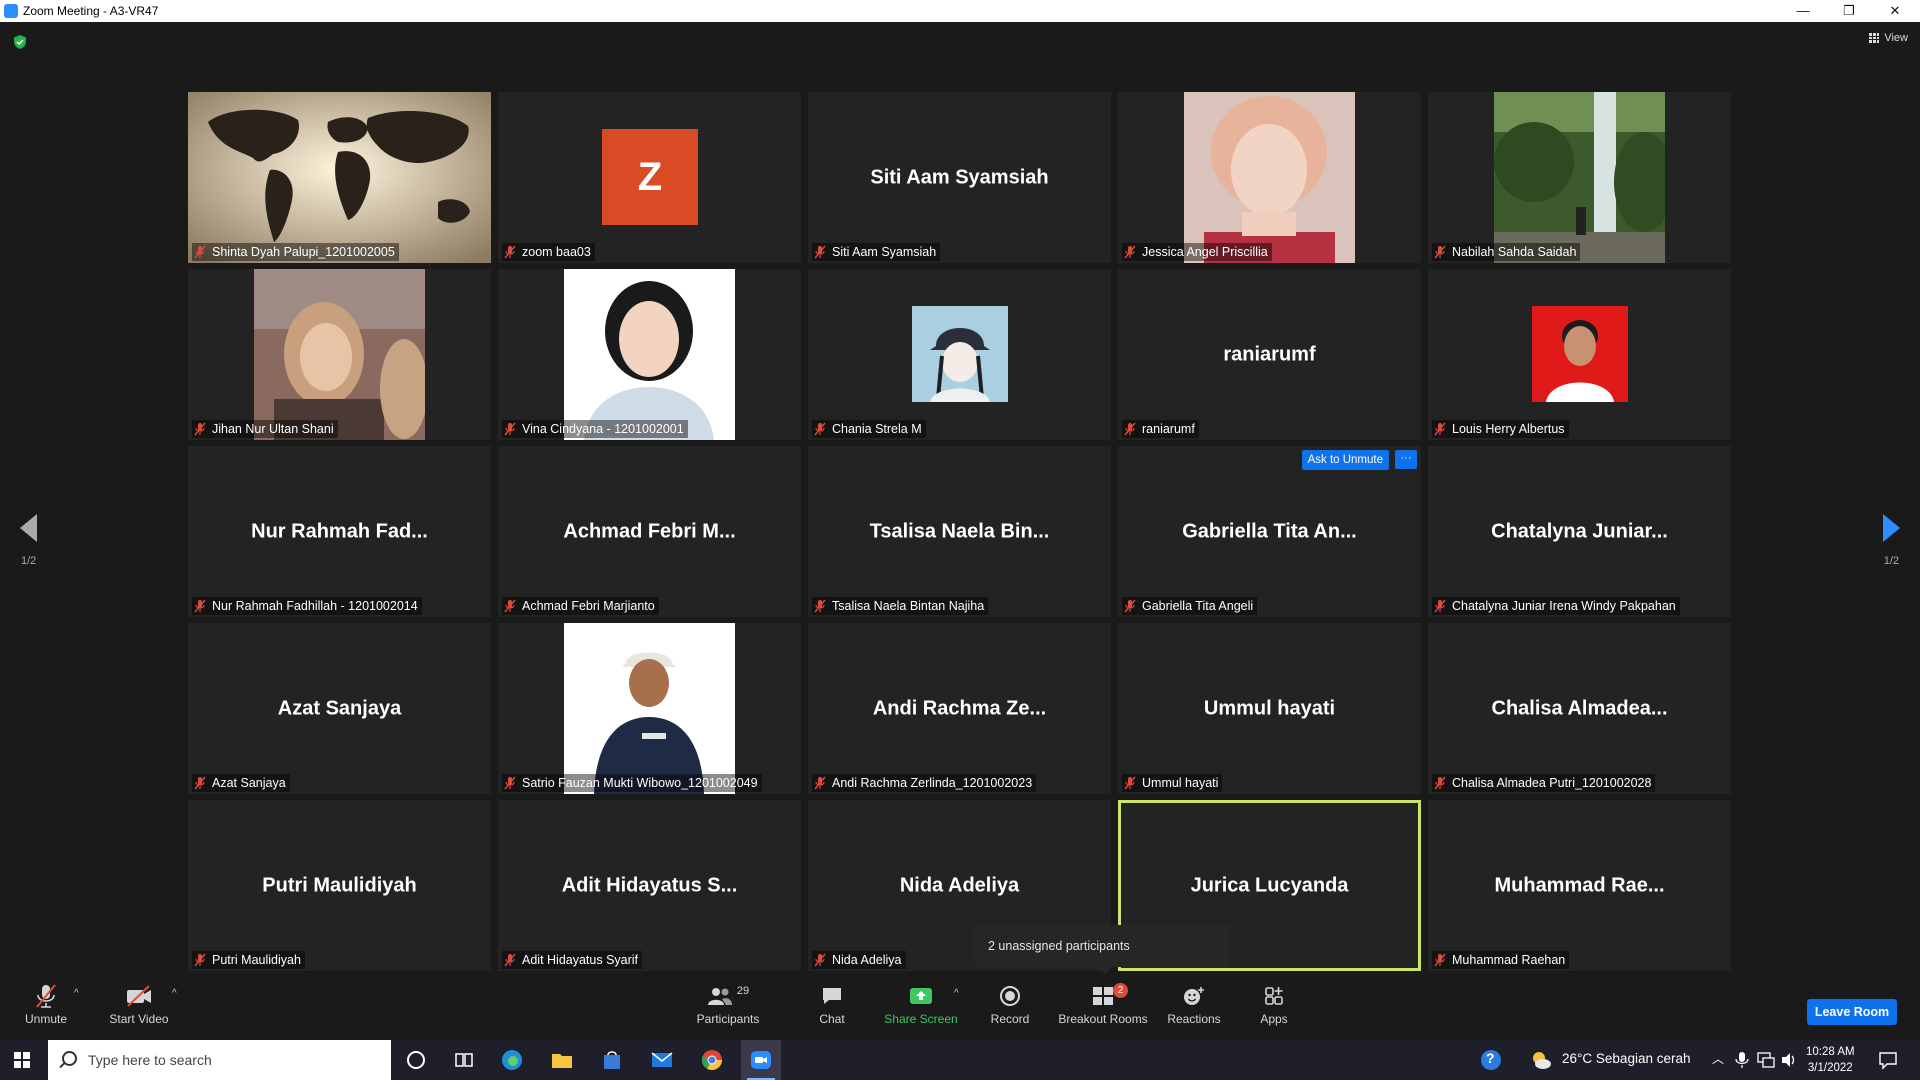 This screenshot has height=1080, width=1920. What do you see at coordinates (174, 993) in the screenshot?
I see `video-options-caret: ^` at bounding box center [174, 993].